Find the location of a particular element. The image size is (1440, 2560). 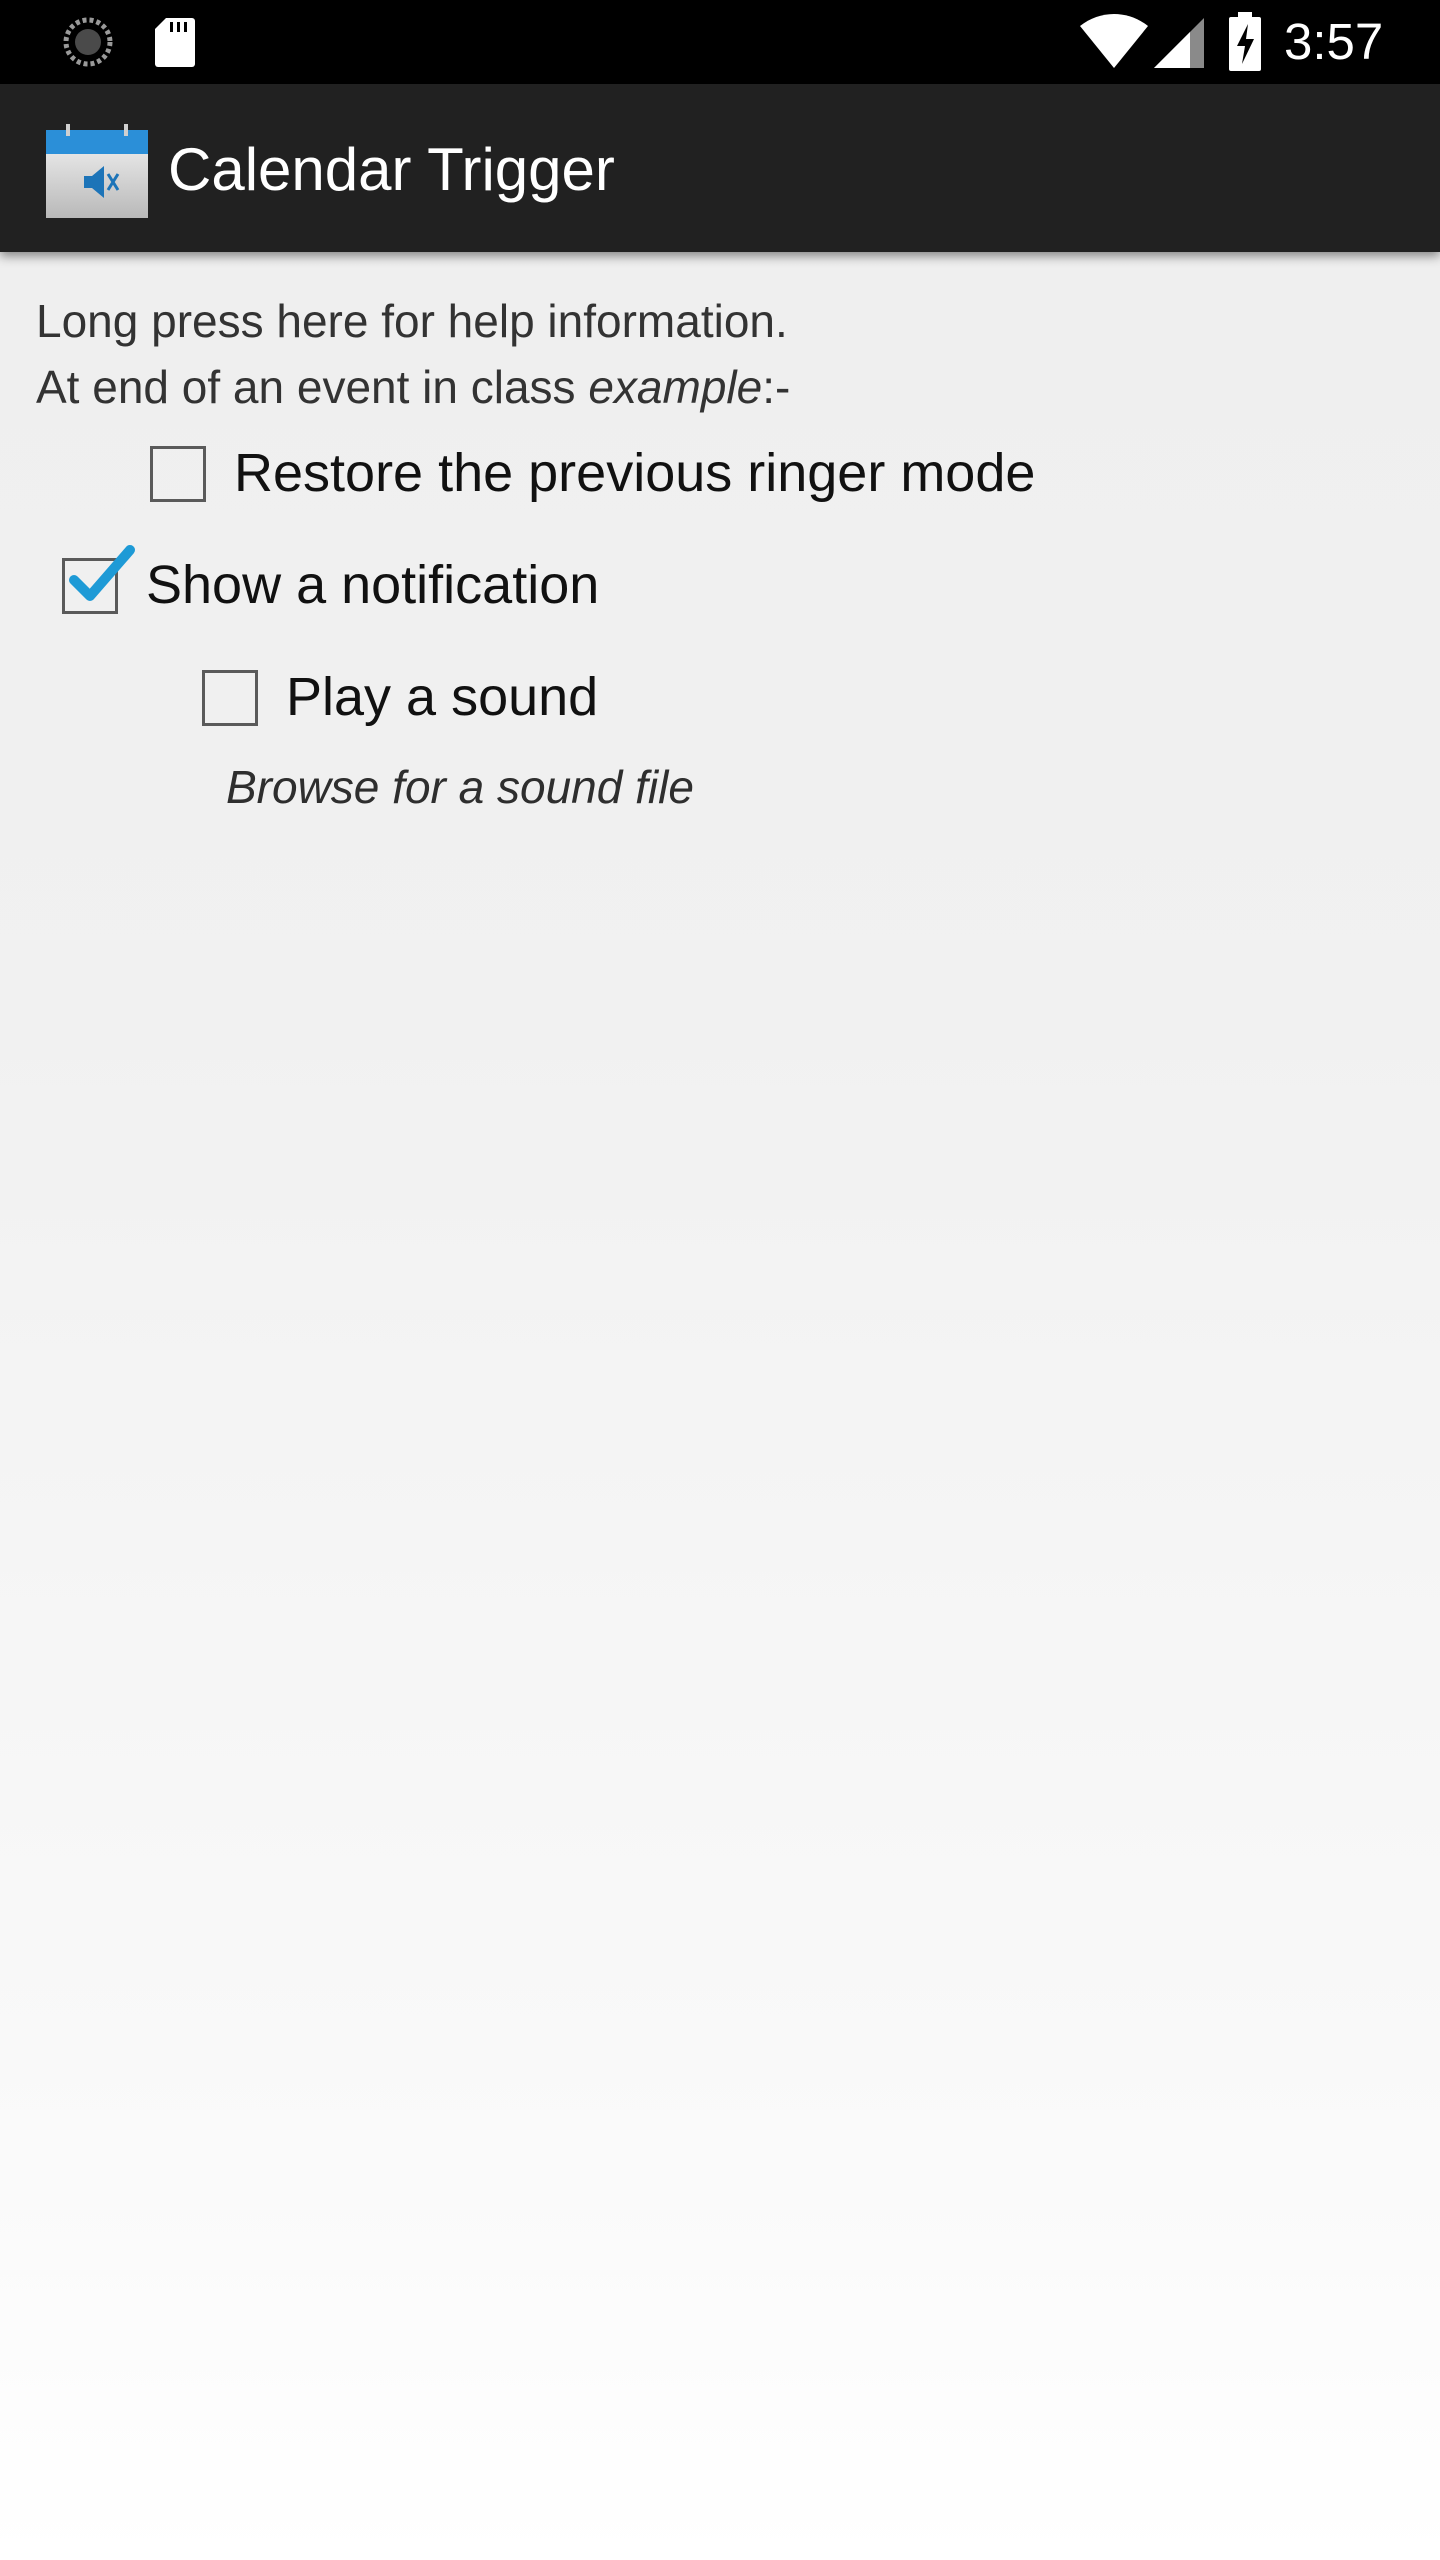

event-class-suffix: :- is located at coordinates (776, 387).